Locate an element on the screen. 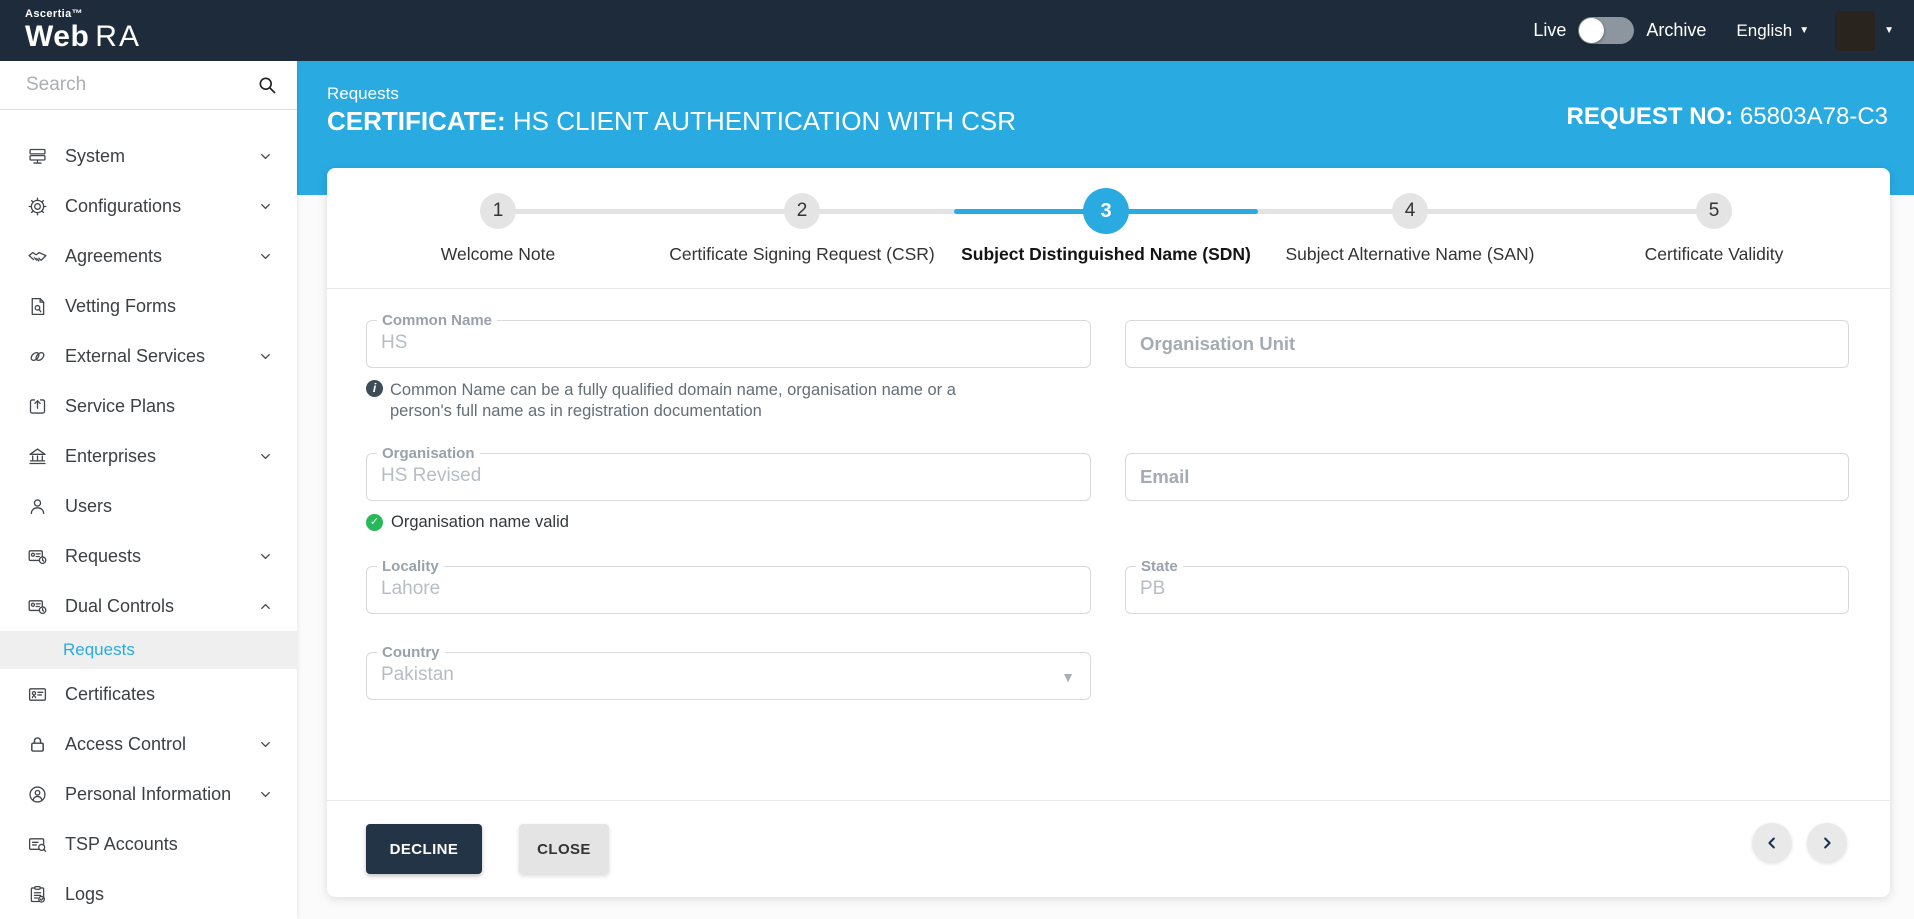 This screenshot has width=1914, height=919. chevron-up-icon is located at coordinates (265, 606).